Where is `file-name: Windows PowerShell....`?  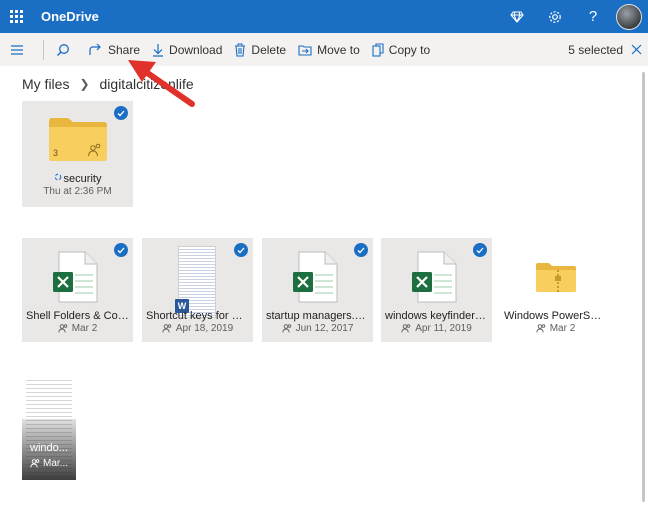 file-name: Windows PowerShell.... is located at coordinates (557, 316).